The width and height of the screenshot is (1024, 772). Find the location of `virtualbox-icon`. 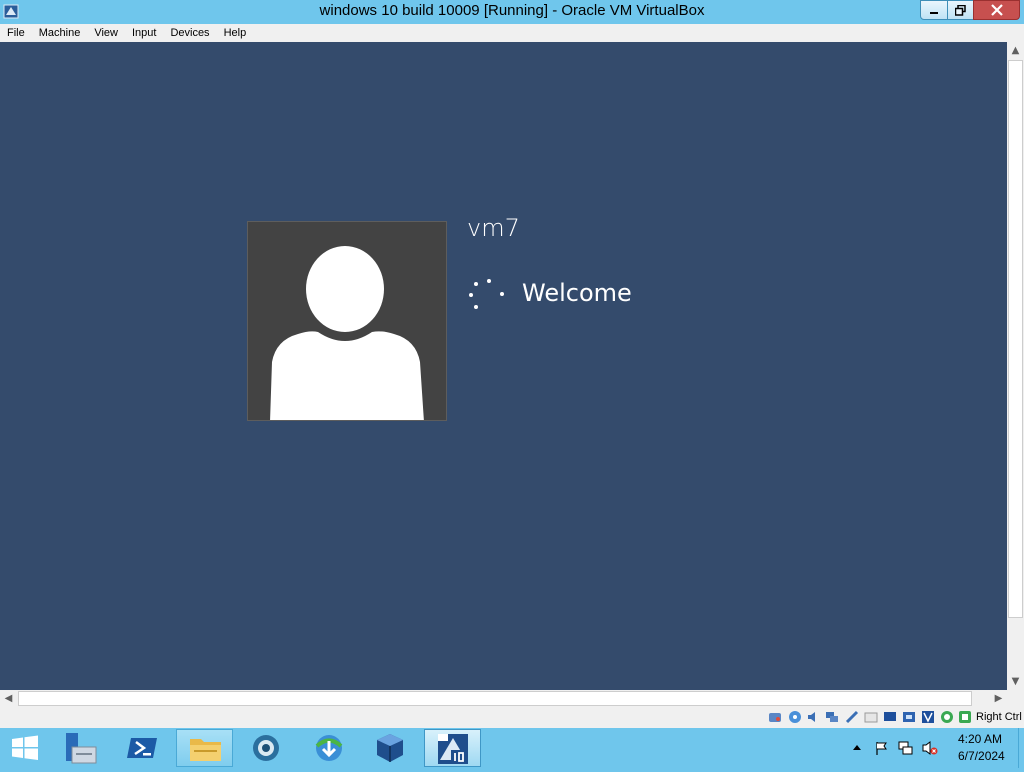

virtualbox-icon is located at coordinates (390, 748).